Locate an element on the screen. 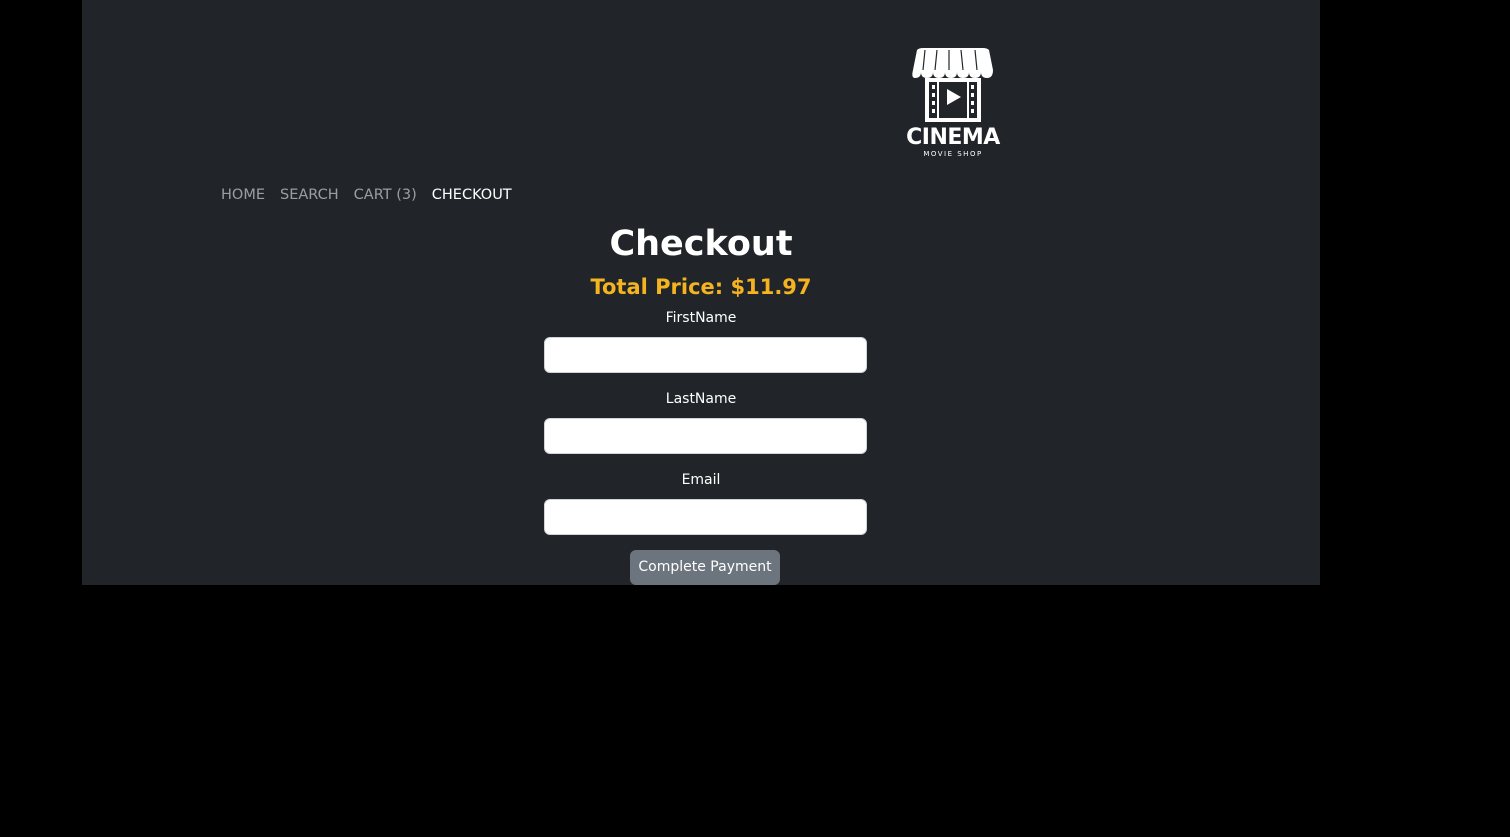  first-name-input is located at coordinates (705, 355).